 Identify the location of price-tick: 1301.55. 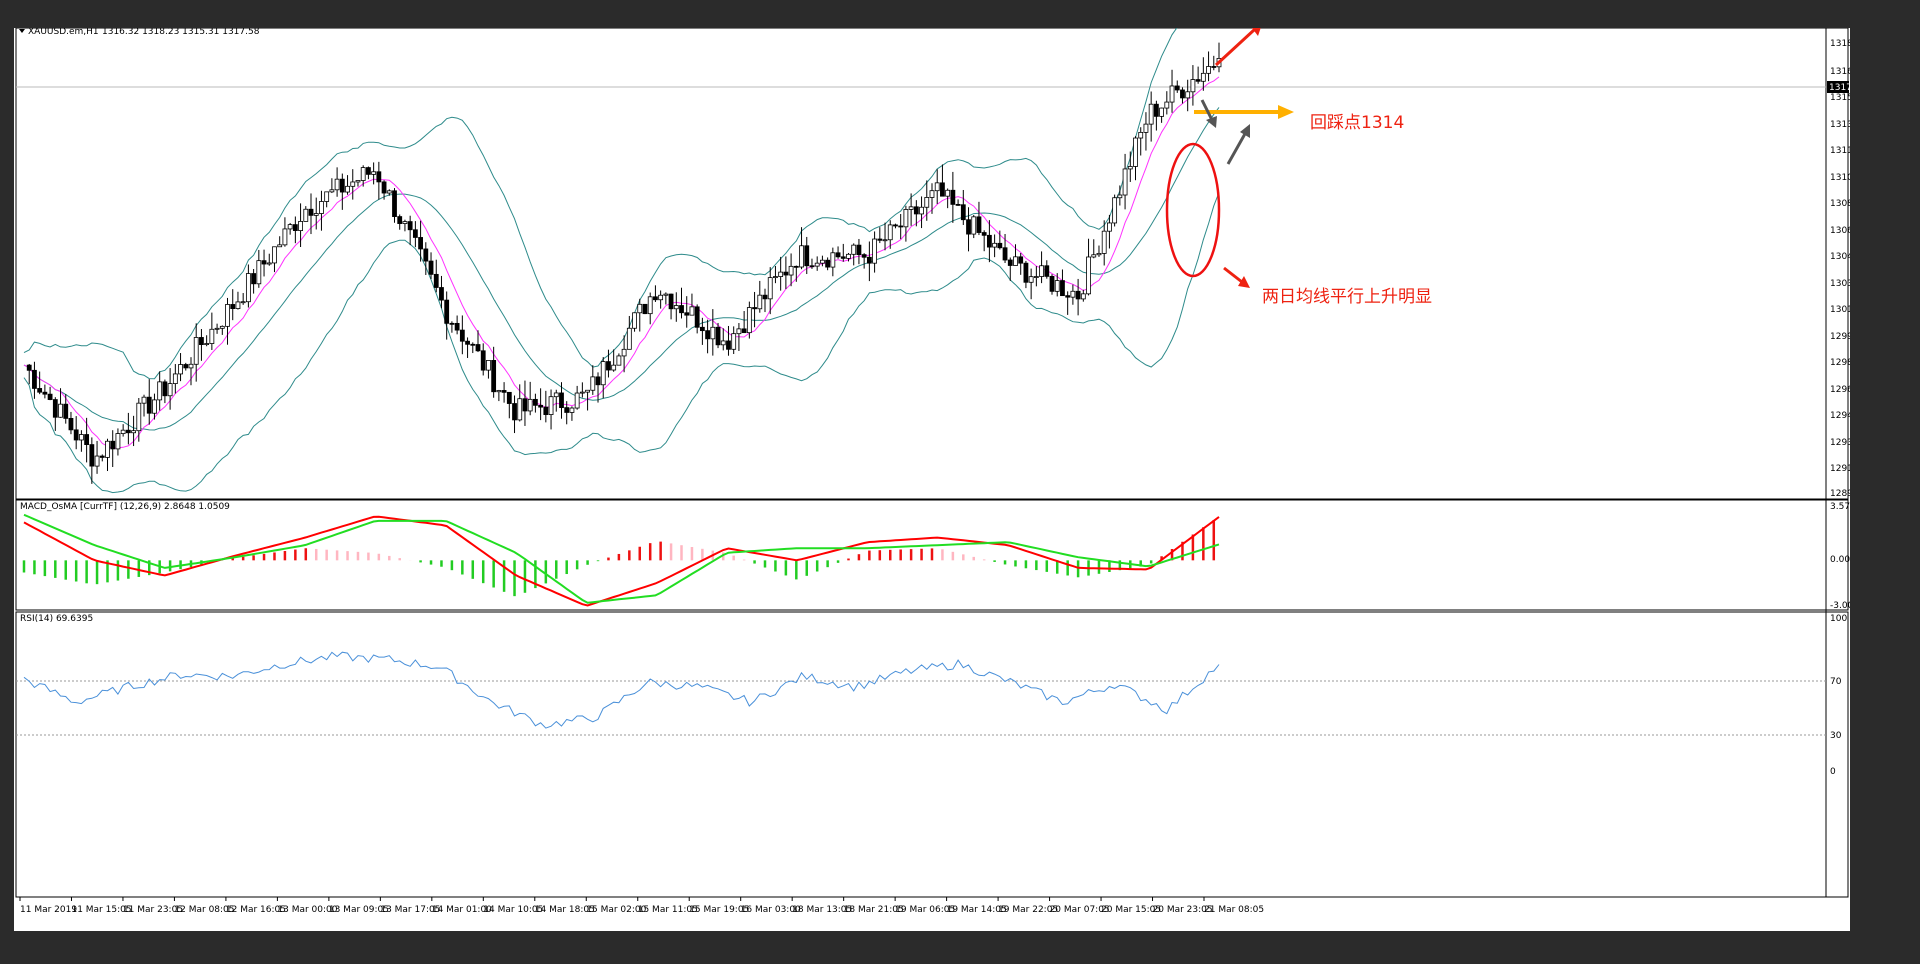
(1840, 310).